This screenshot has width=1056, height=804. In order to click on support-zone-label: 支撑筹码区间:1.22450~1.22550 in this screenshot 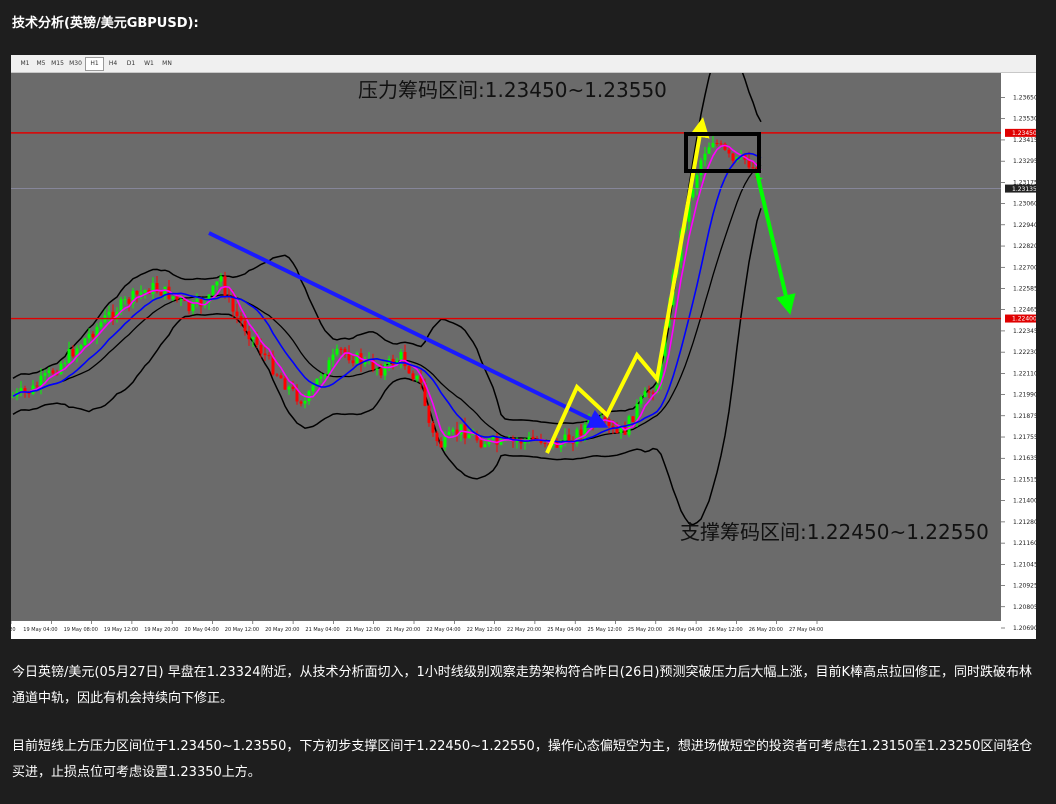, I will do `click(834, 532)`.